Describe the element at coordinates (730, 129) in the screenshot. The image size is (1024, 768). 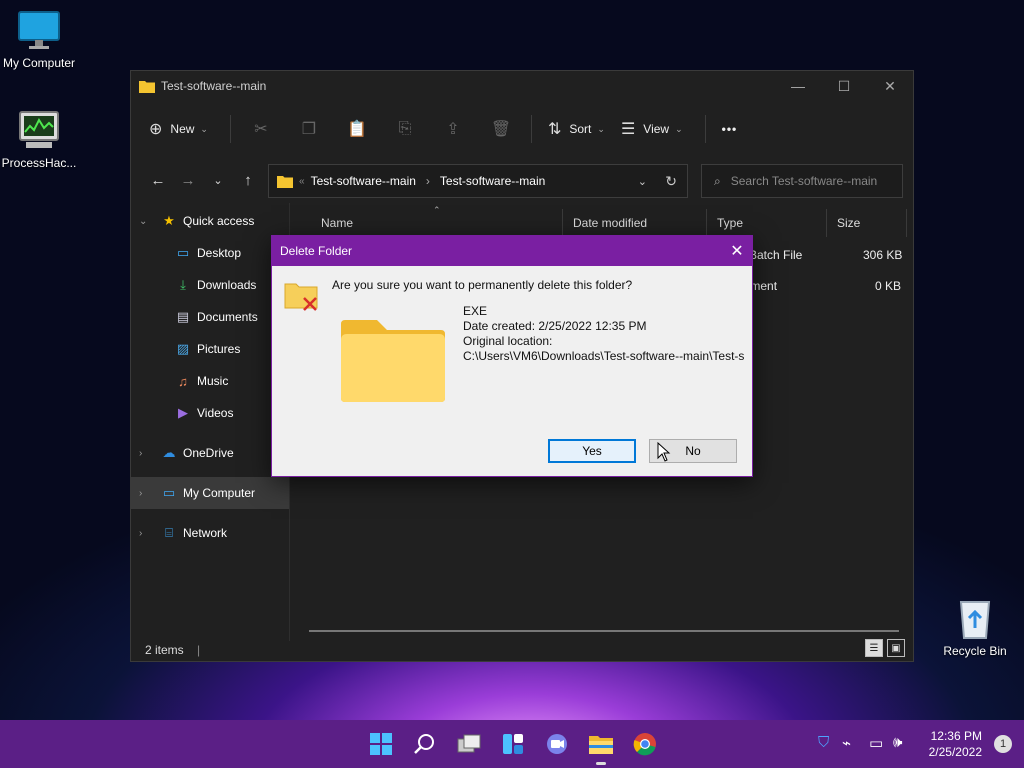
I see `more-options-button: •••` at that location.